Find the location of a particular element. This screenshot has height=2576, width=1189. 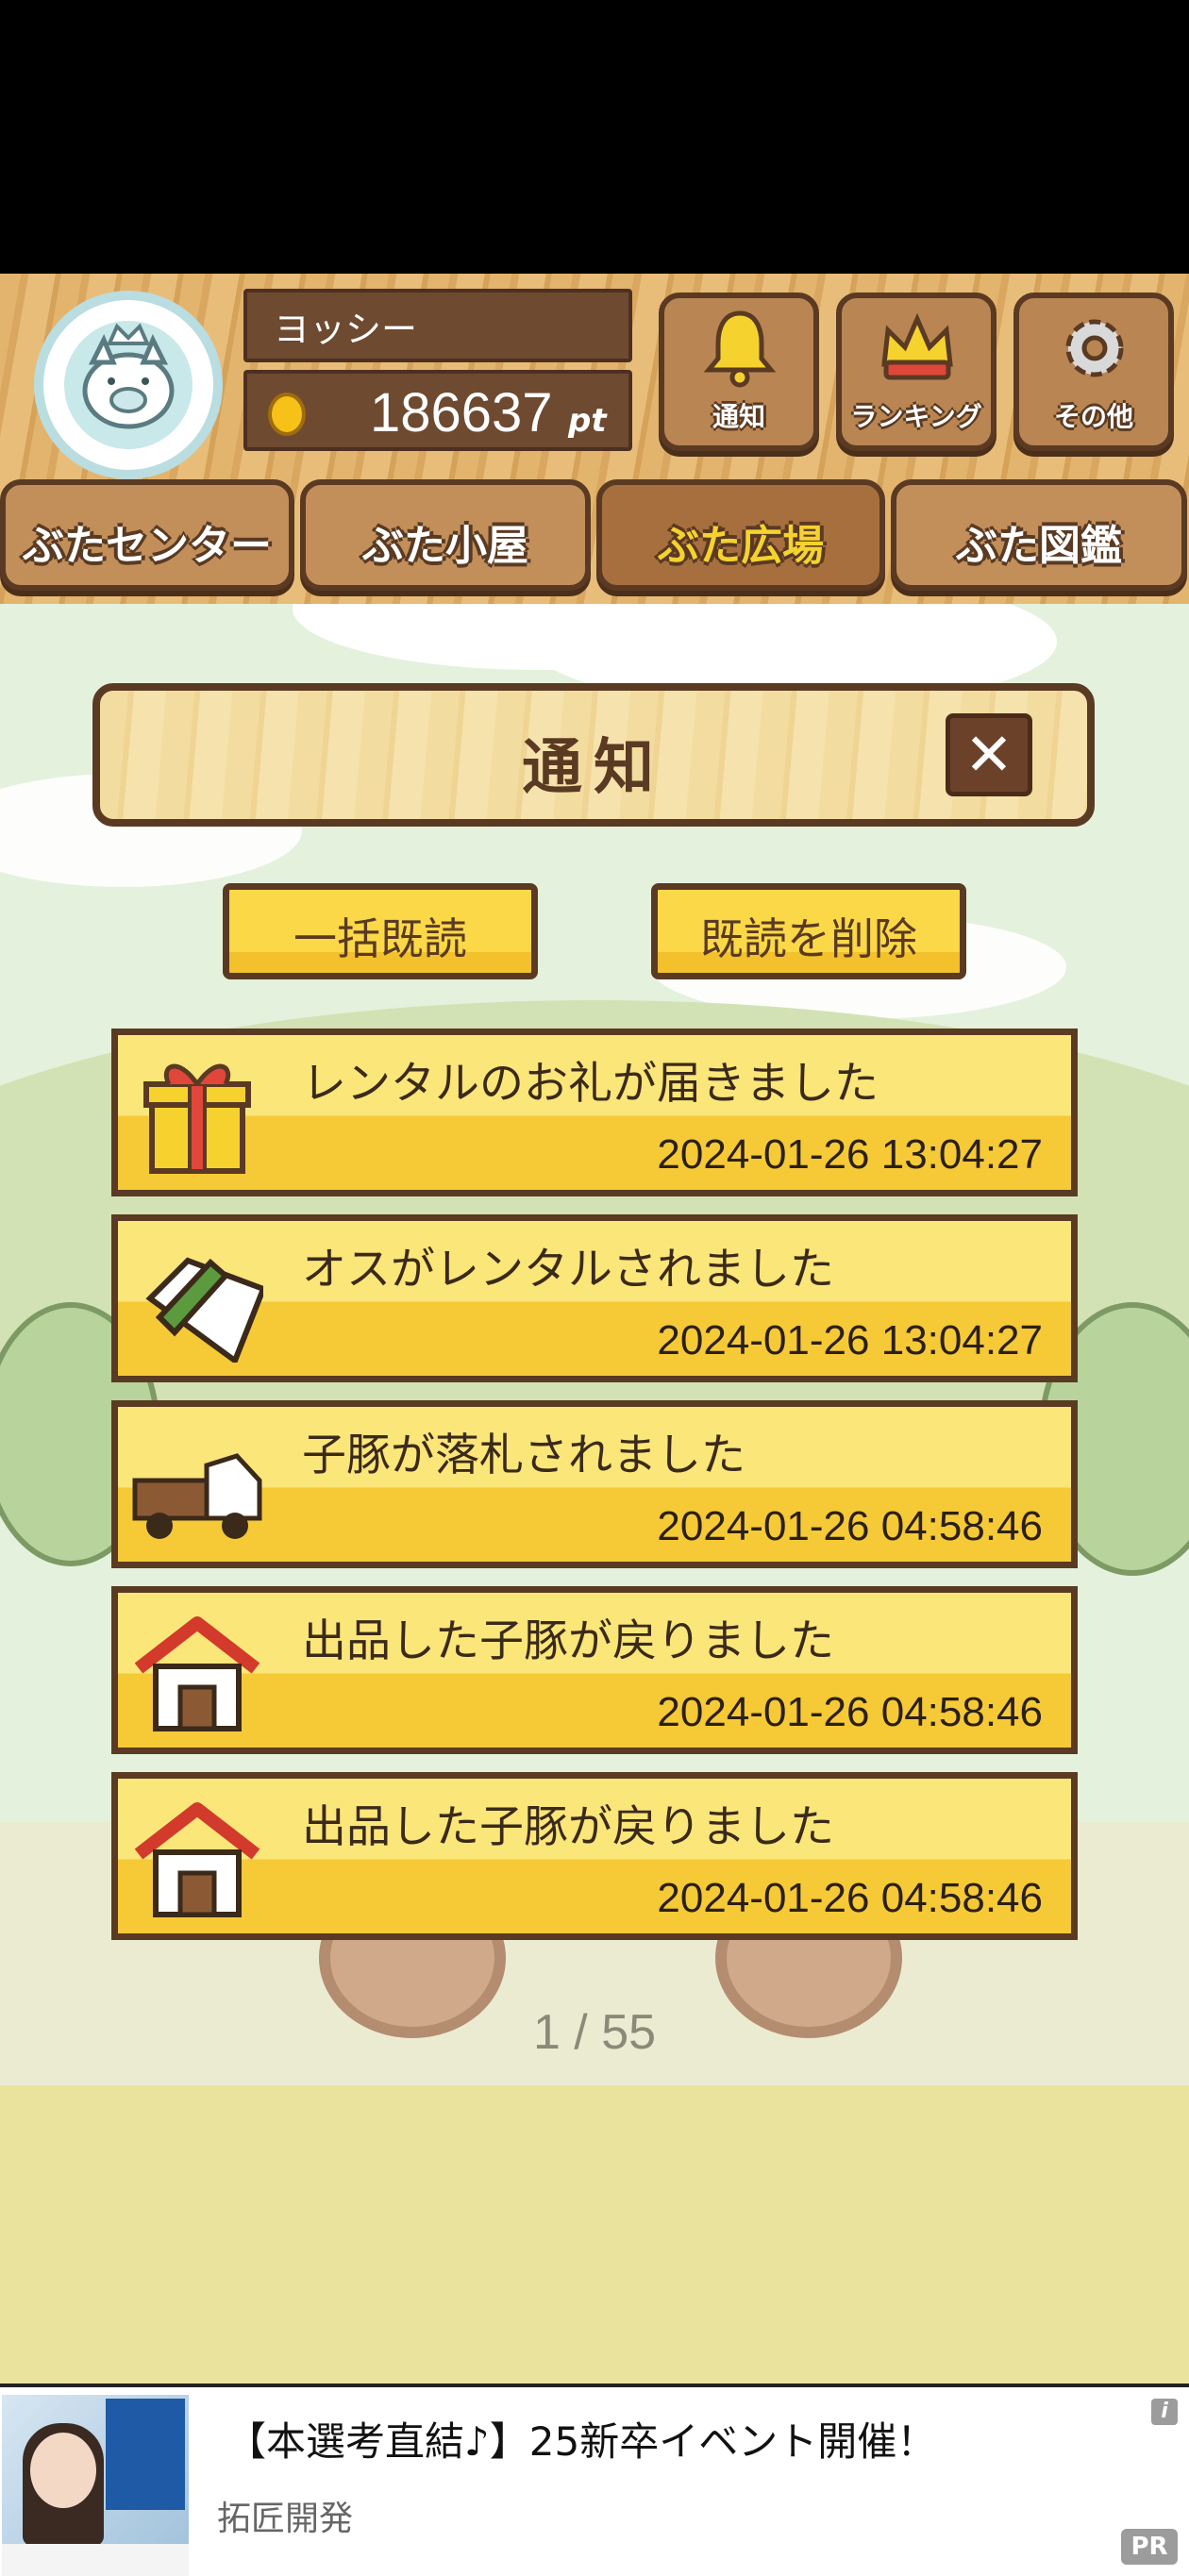

truck-icon is located at coordinates (197, 1496).